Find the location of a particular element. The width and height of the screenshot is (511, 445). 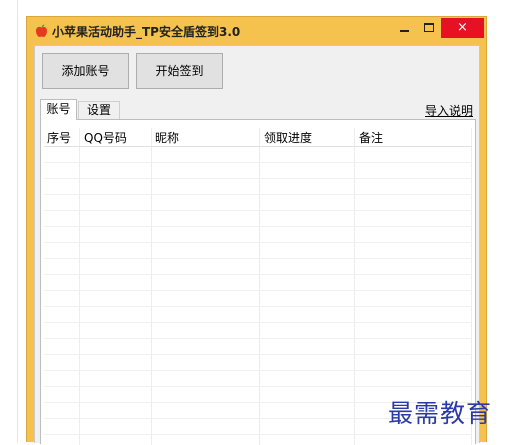

header-progress: 领取进度 is located at coordinates (288, 137).